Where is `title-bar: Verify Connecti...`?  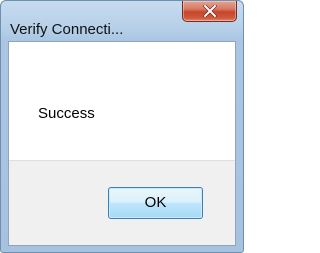
title-bar: Verify Connecti... is located at coordinates (122, 21).